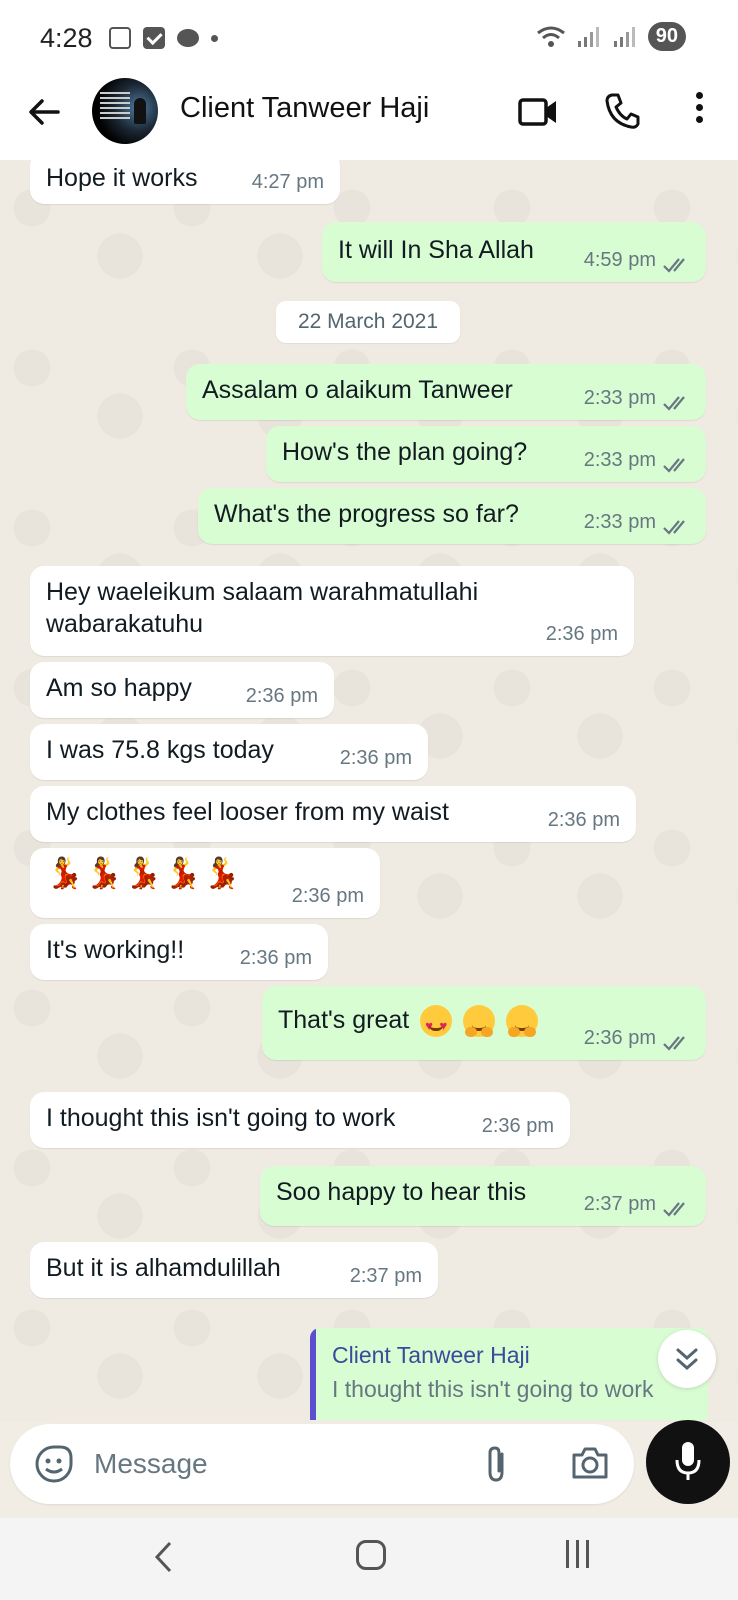  What do you see at coordinates (699, 110) in the screenshot?
I see `more-options-icon` at bounding box center [699, 110].